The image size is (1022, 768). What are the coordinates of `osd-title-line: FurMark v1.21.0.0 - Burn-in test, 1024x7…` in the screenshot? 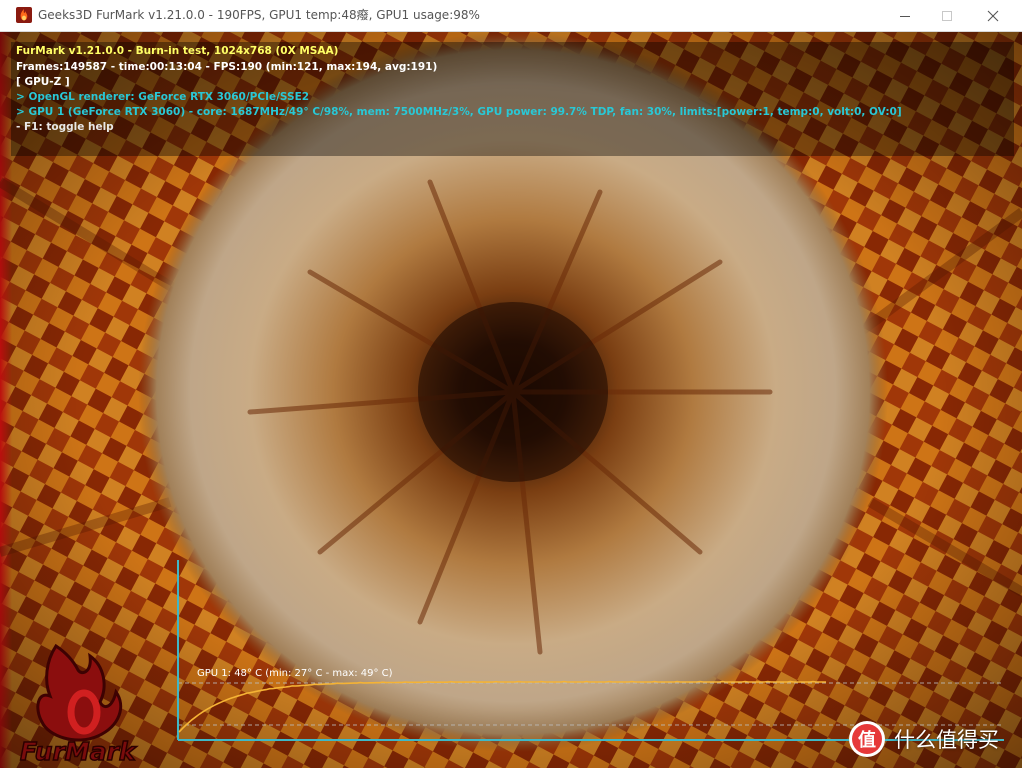 It's located at (177, 51).